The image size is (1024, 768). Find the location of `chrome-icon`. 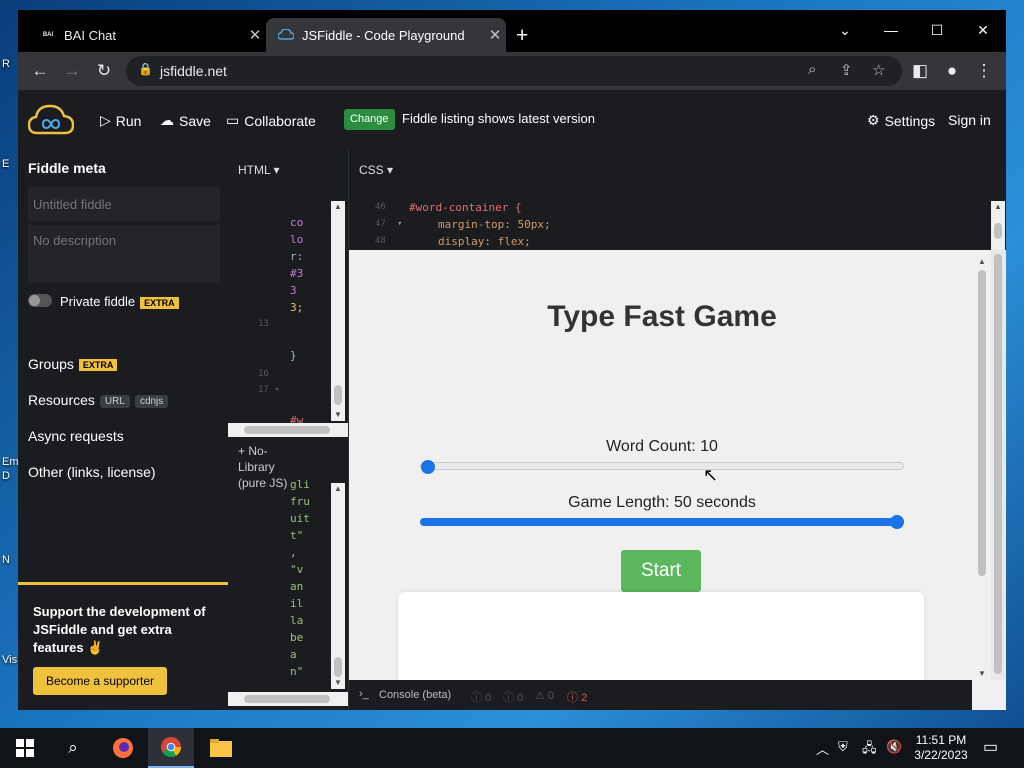

chrome-icon is located at coordinates (171, 748).